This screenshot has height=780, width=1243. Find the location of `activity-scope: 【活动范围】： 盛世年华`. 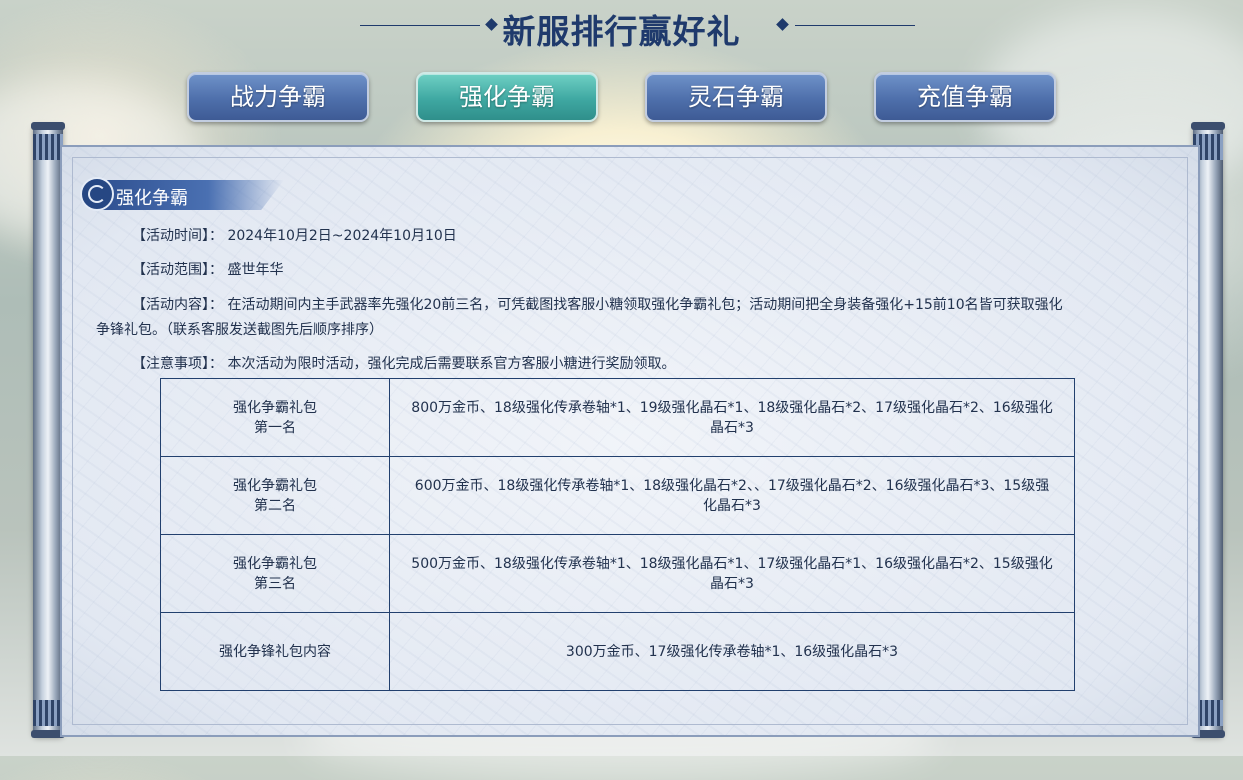

activity-scope: 【活动范围】： 盛世年华 is located at coordinates (207, 270).